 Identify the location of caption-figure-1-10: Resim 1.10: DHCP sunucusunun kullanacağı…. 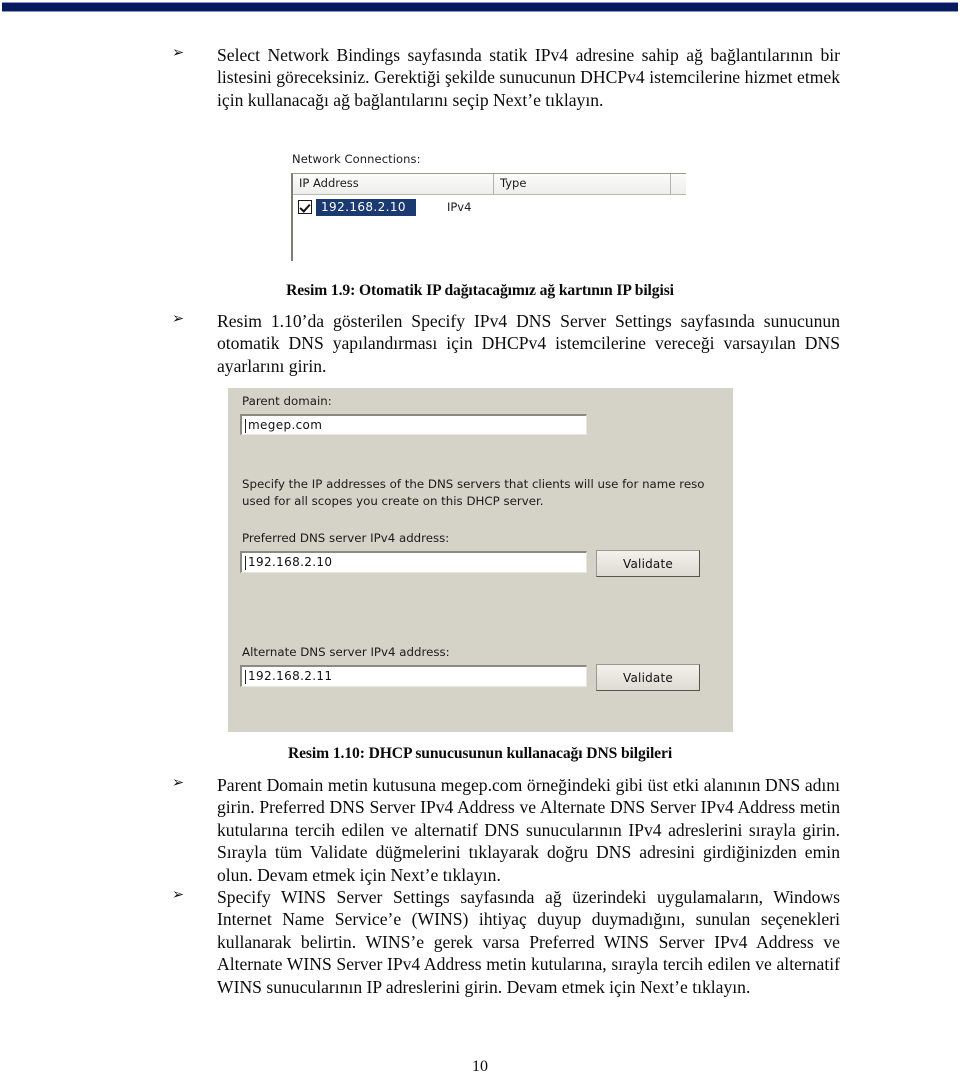
(480, 753).